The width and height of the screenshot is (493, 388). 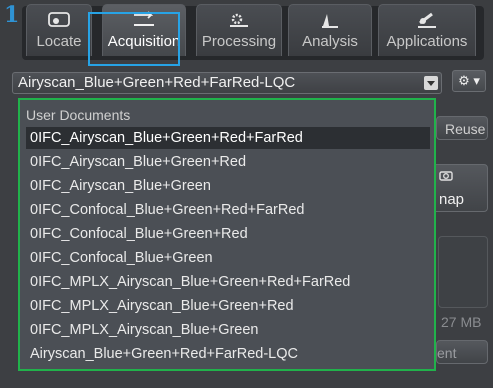 I want to click on storage-size-text: 27 MB, so click(x=461, y=322).